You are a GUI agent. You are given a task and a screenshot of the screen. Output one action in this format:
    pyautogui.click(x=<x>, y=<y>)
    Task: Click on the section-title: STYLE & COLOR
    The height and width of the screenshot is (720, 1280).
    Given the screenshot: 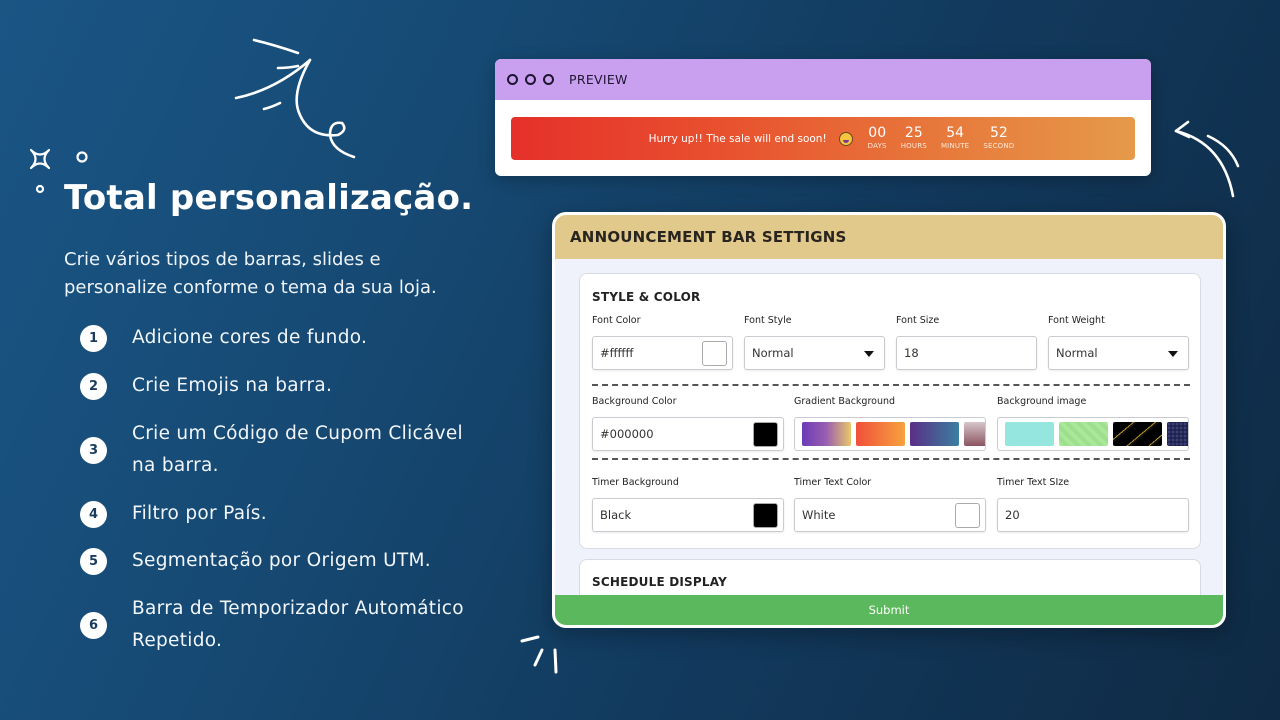 What is the action you would take?
    pyautogui.click(x=646, y=297)
    